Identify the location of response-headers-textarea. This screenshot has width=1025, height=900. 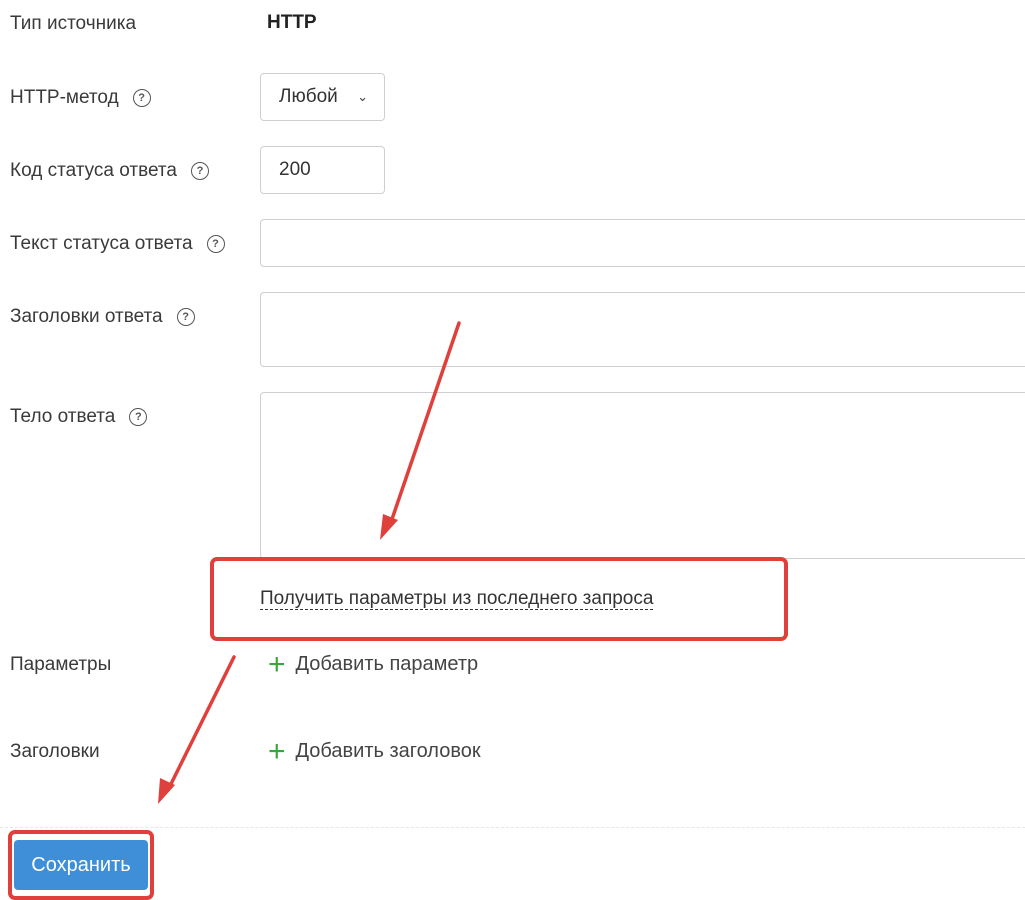
(642, 329).